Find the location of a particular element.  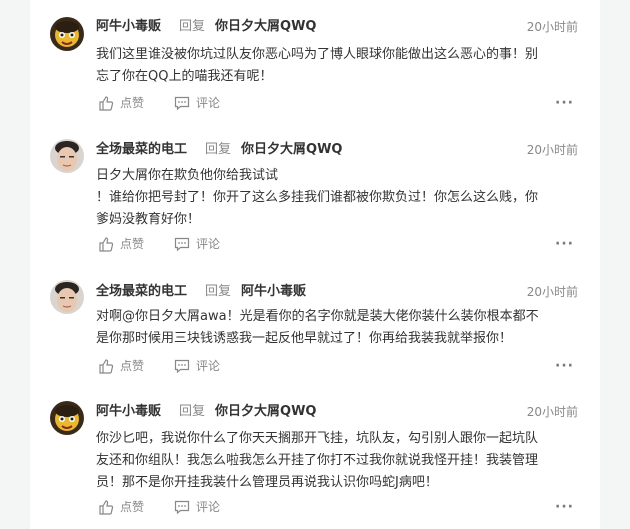

comment-header: 全场最菜的电工 回复 你日夕大屑QWQ 20小时前 is located at coordinates (337, 150).